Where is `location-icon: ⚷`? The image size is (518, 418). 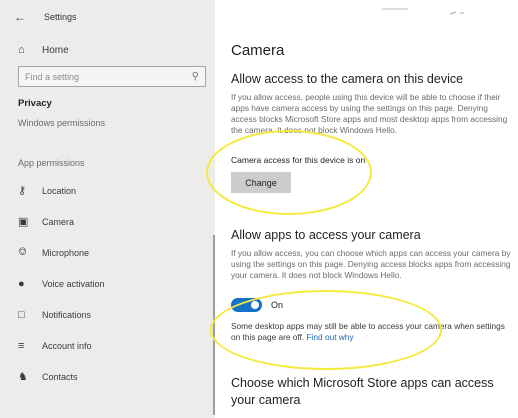 location-icon: ⚷ is located at coordinates (22, 191).